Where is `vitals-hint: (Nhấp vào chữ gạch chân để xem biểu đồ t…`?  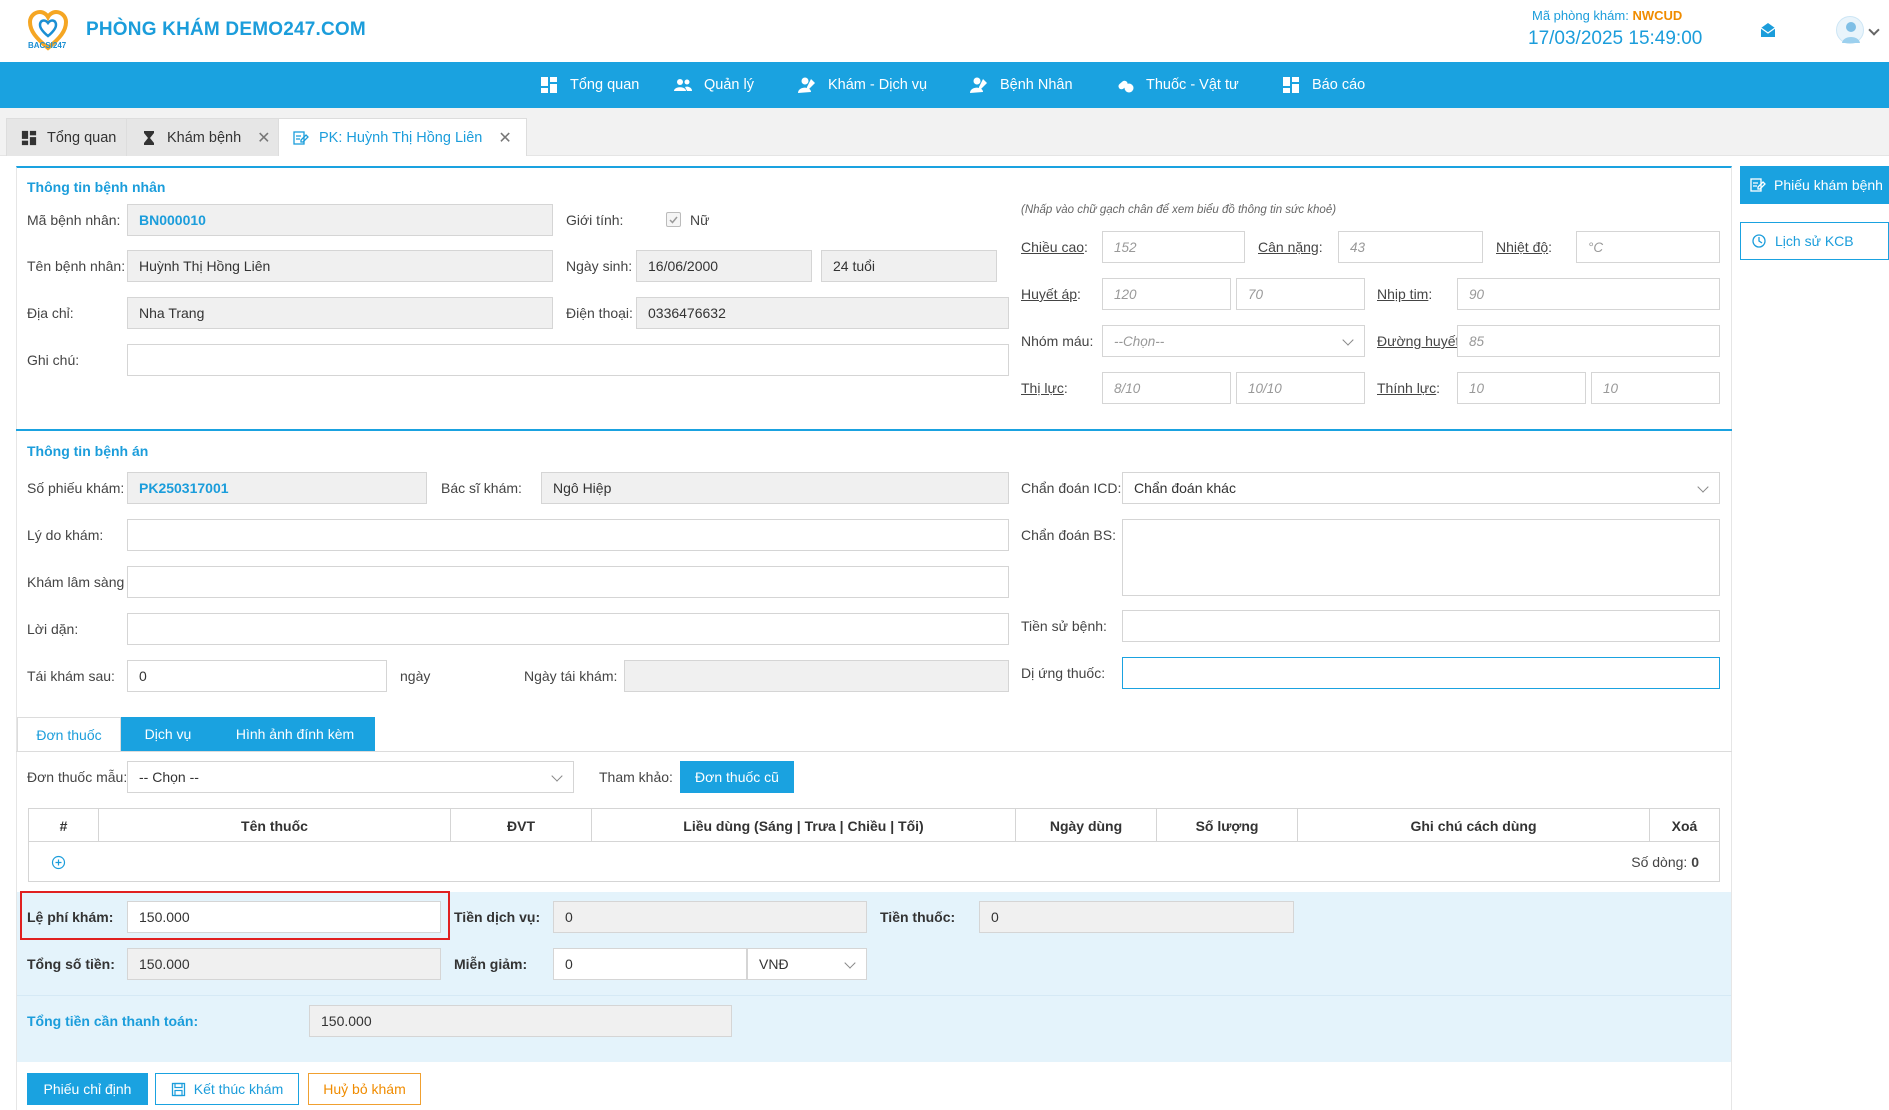
vitals-hint: (Nhấp vào chữ gạch chân để xem biểu đồ t… is located at coordinates (1179, 210).